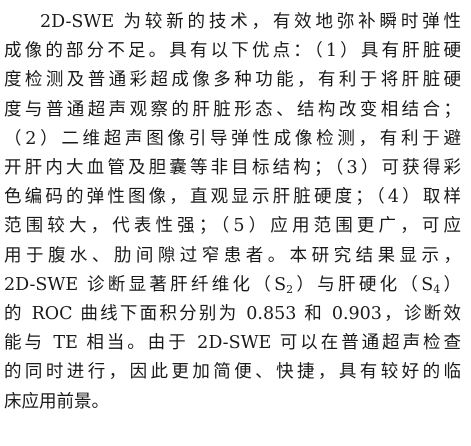 The image size is (471, 446). What do you see at coordinates (232, 343) in the screenshot?
I see `text-line-12: 能与 TE 相当。由于 2D-SWE 可以在普通超声检查` at bounding box center [232, 343].